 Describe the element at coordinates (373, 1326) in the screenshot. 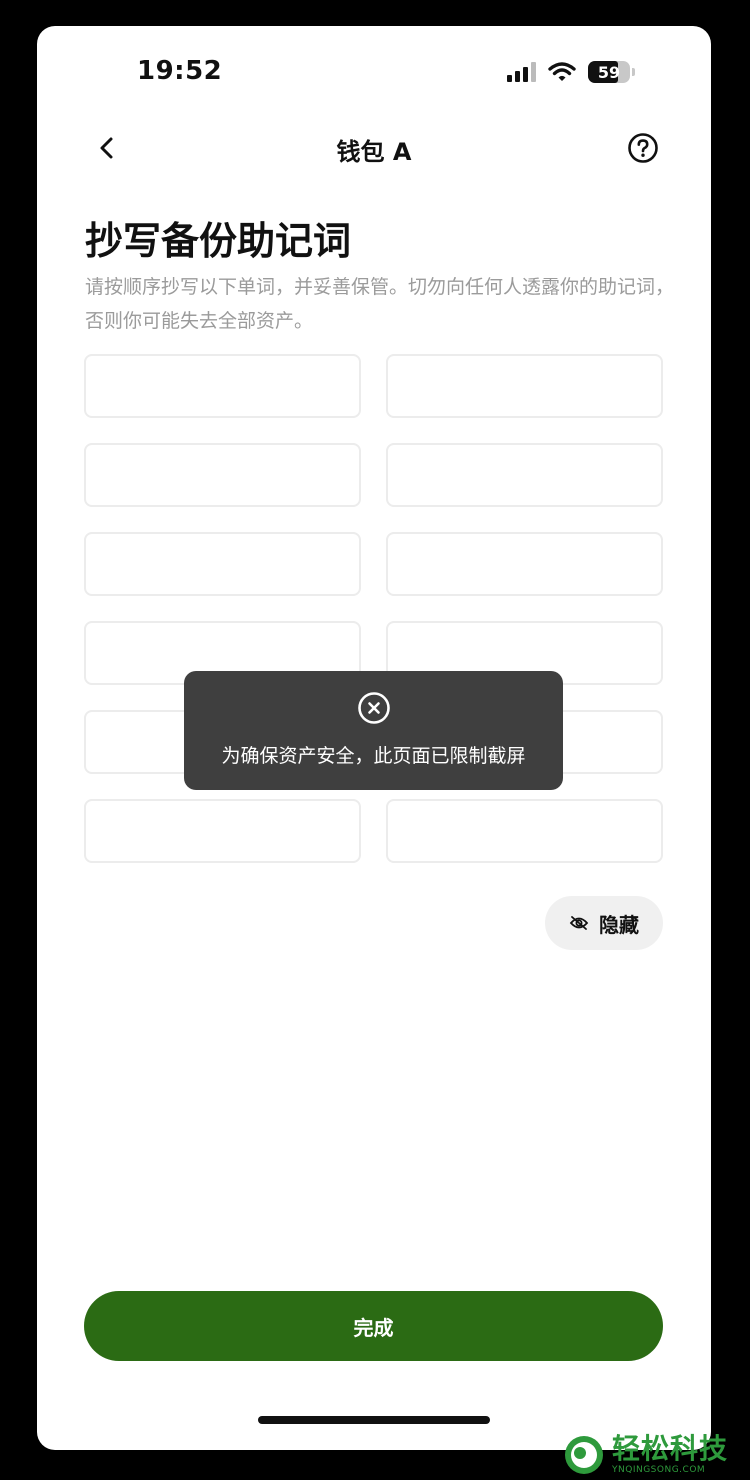

I see `done-button: 完成` at that location.